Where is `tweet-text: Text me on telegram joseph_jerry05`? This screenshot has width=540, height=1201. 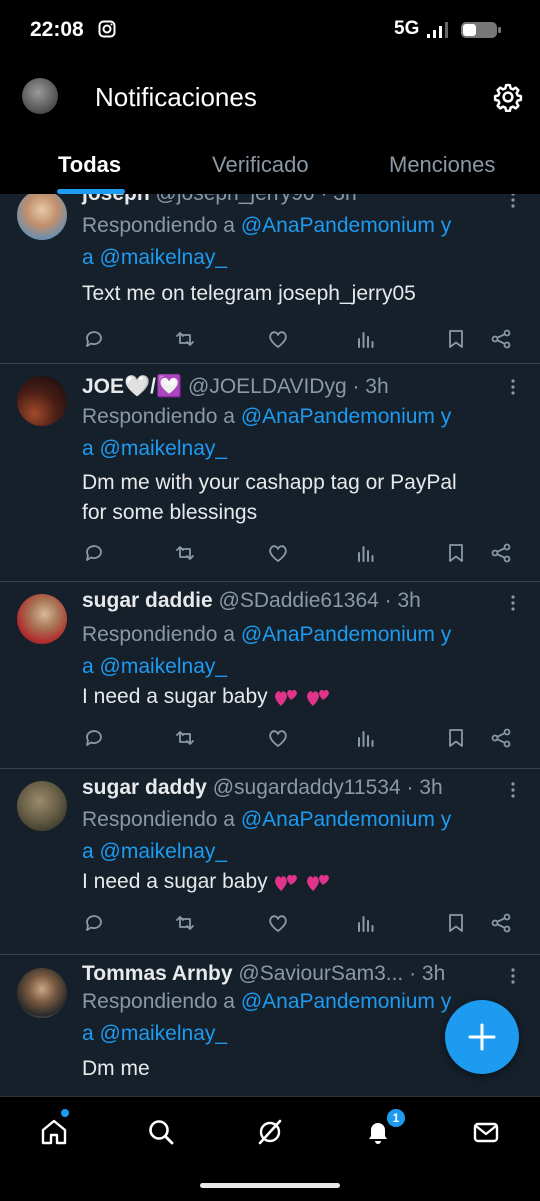 tweet-text: Text me on telegram joseph_jerry05 is located at coordinates (249, 293).